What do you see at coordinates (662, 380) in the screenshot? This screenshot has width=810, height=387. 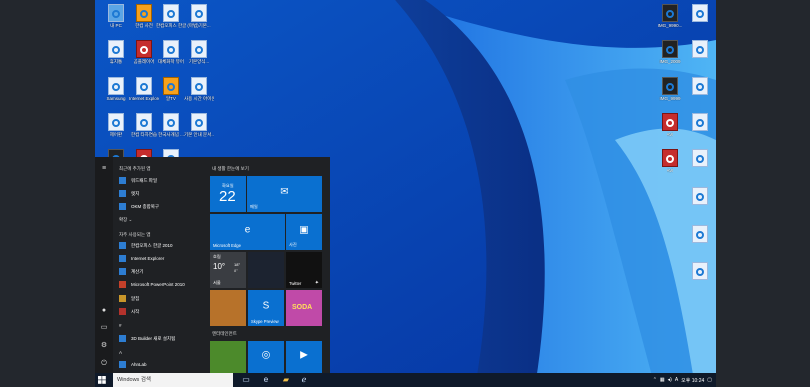 I see `network-icon: ▦` at bounding box center [662, 380].